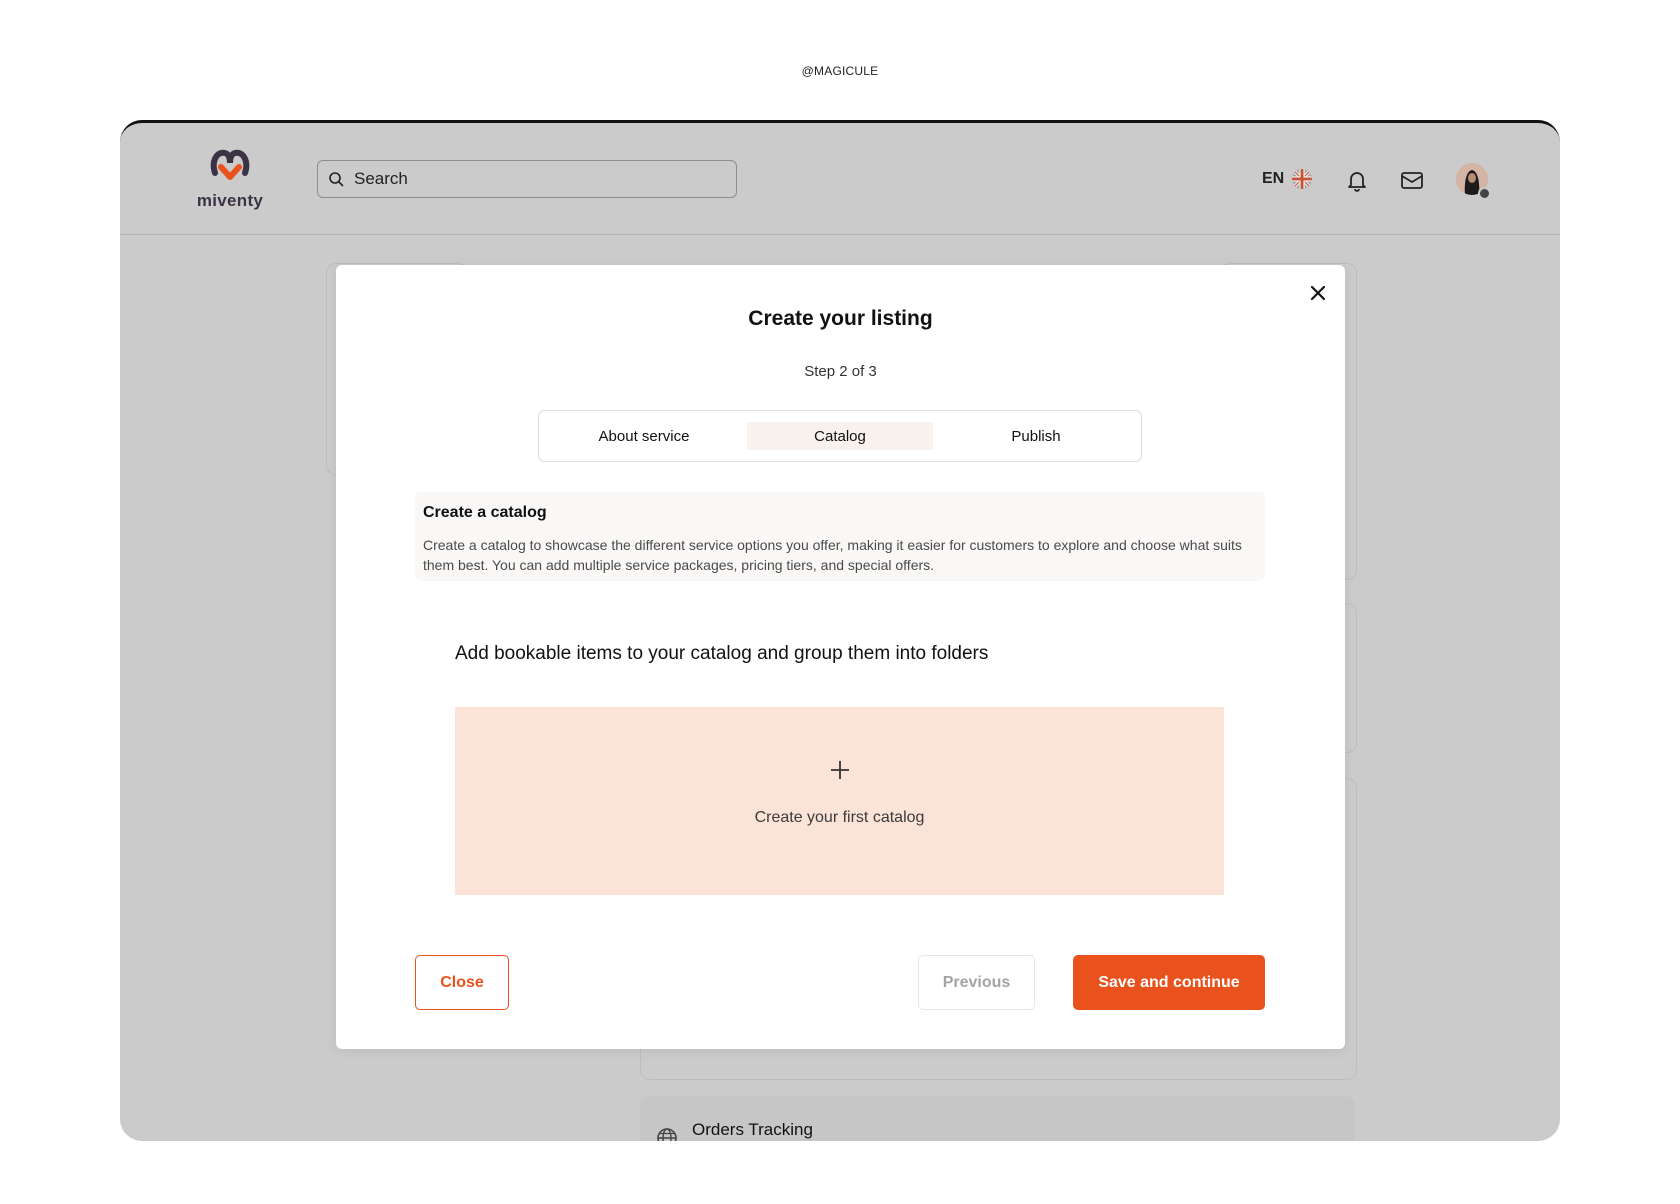 The height and width of the screenshot is (1204, 1680). Describe the element at coordinates (230, 164) in the screenshot. I see `logo-icon` at that location.